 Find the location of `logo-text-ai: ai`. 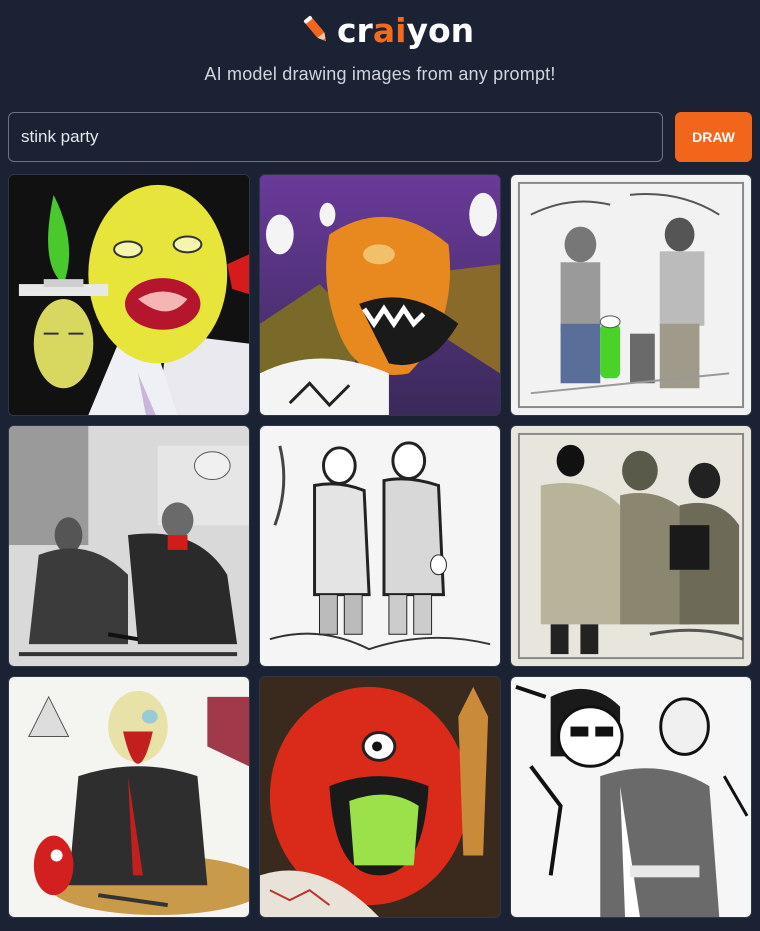

logo-text-ai: ai is located at coordinates (389, 30).